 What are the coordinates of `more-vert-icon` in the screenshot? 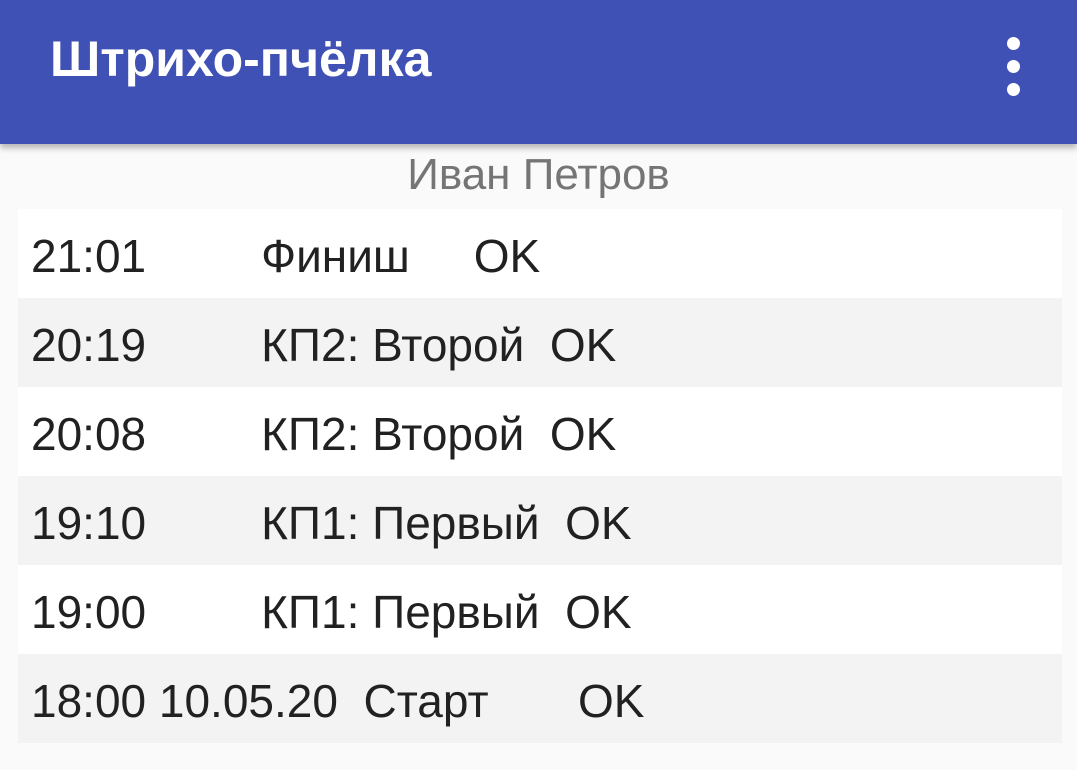 It's located at (1014, 62).